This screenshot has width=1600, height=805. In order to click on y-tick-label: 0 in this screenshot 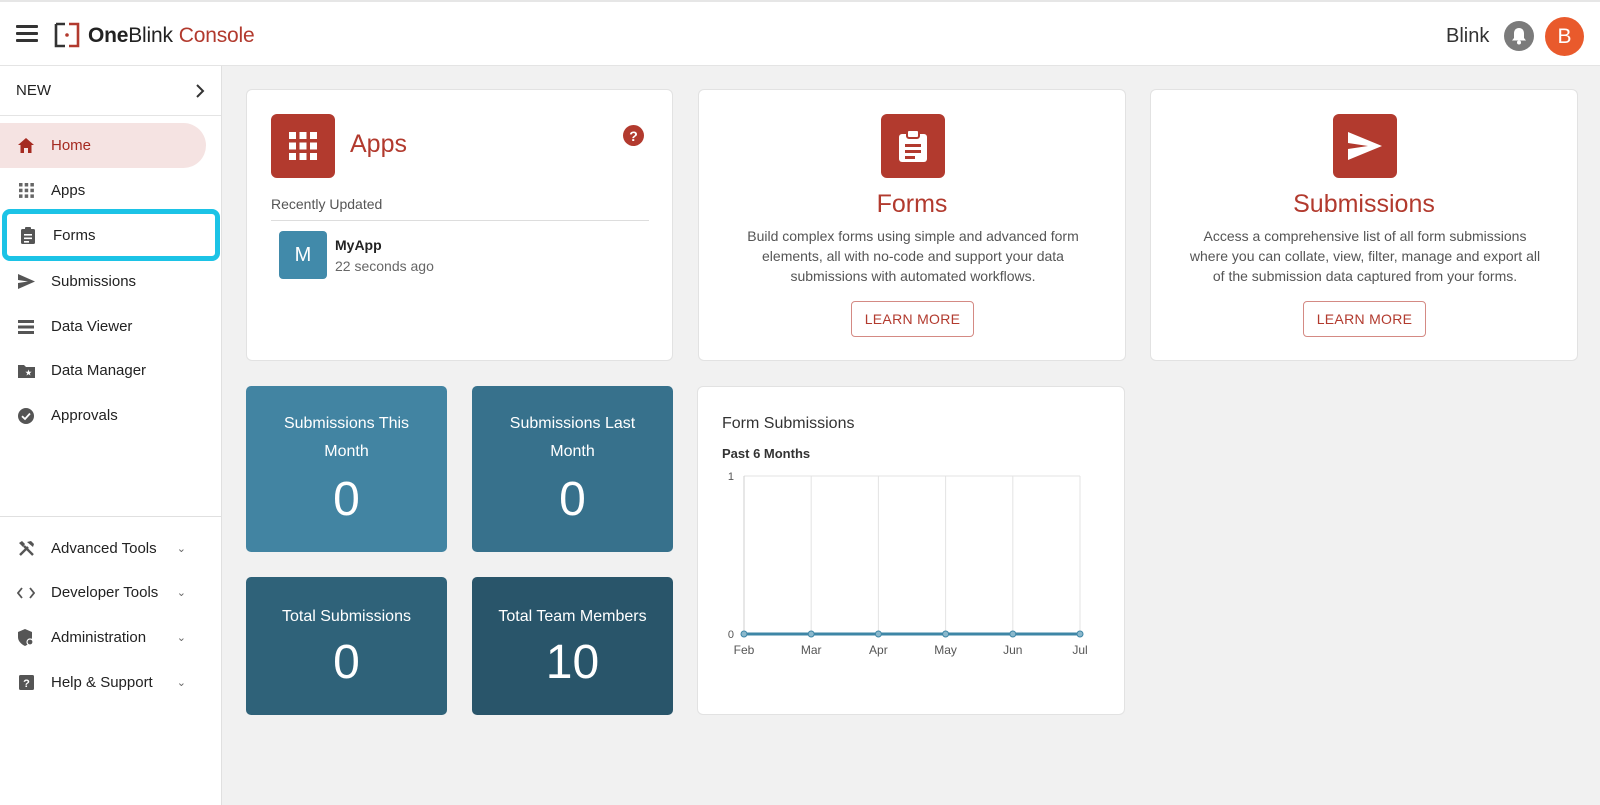, I will do `click(731, 635)`.